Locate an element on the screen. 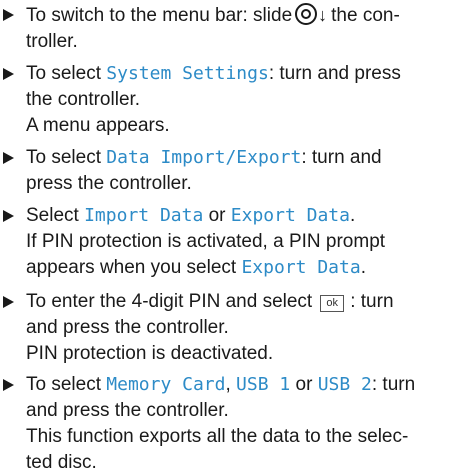 The width and height of the screenshot is (464, 476). step-line: To select Data Import/Export: turn and is located at coordinates (232, 158).